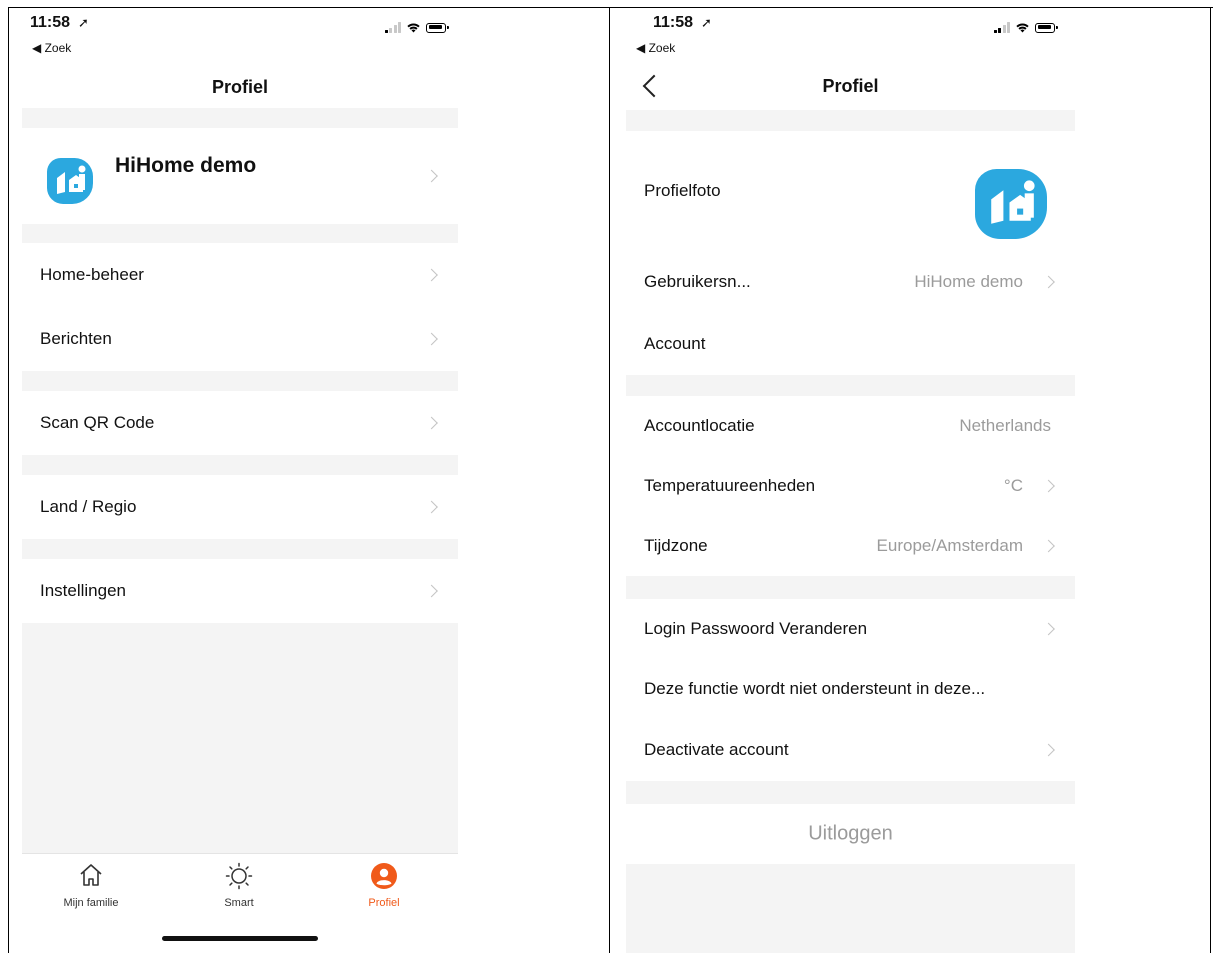  Describe the element at coordinates (850, 282) in the screenshot. I see `username-row: Gebruikersn... HiHome demo` at that location.